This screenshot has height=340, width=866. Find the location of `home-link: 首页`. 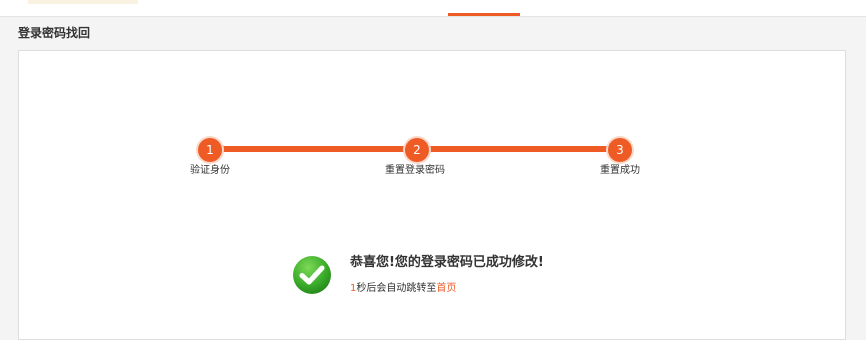

home-link: 首页 is located at coordinates (446, 288).